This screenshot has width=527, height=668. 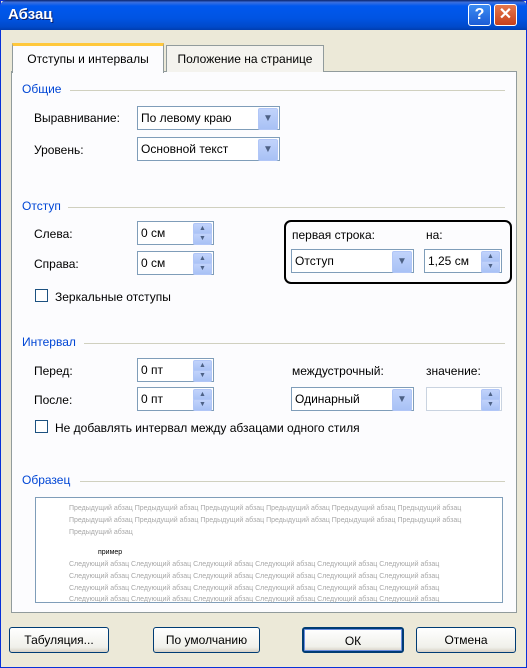 What do you see at coordinates (206, 640) in the screenshot?
I see `set-default-button: По умолчанию` at bounding box center [206, 640].